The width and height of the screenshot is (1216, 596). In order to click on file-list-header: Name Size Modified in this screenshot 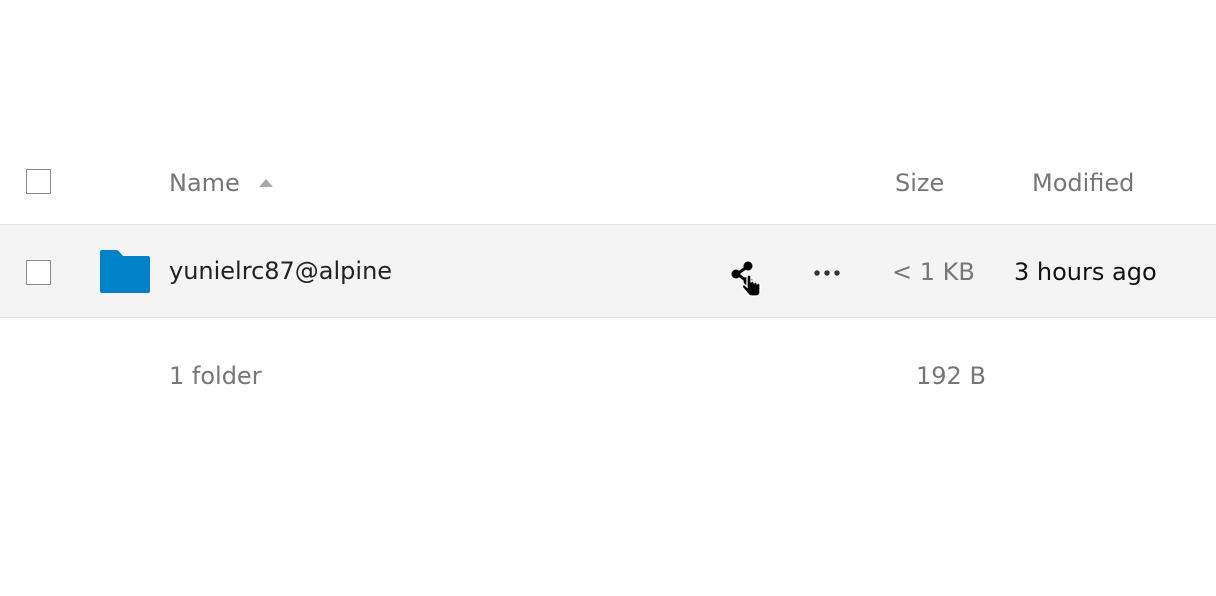, I will do `click(608, 182)`.